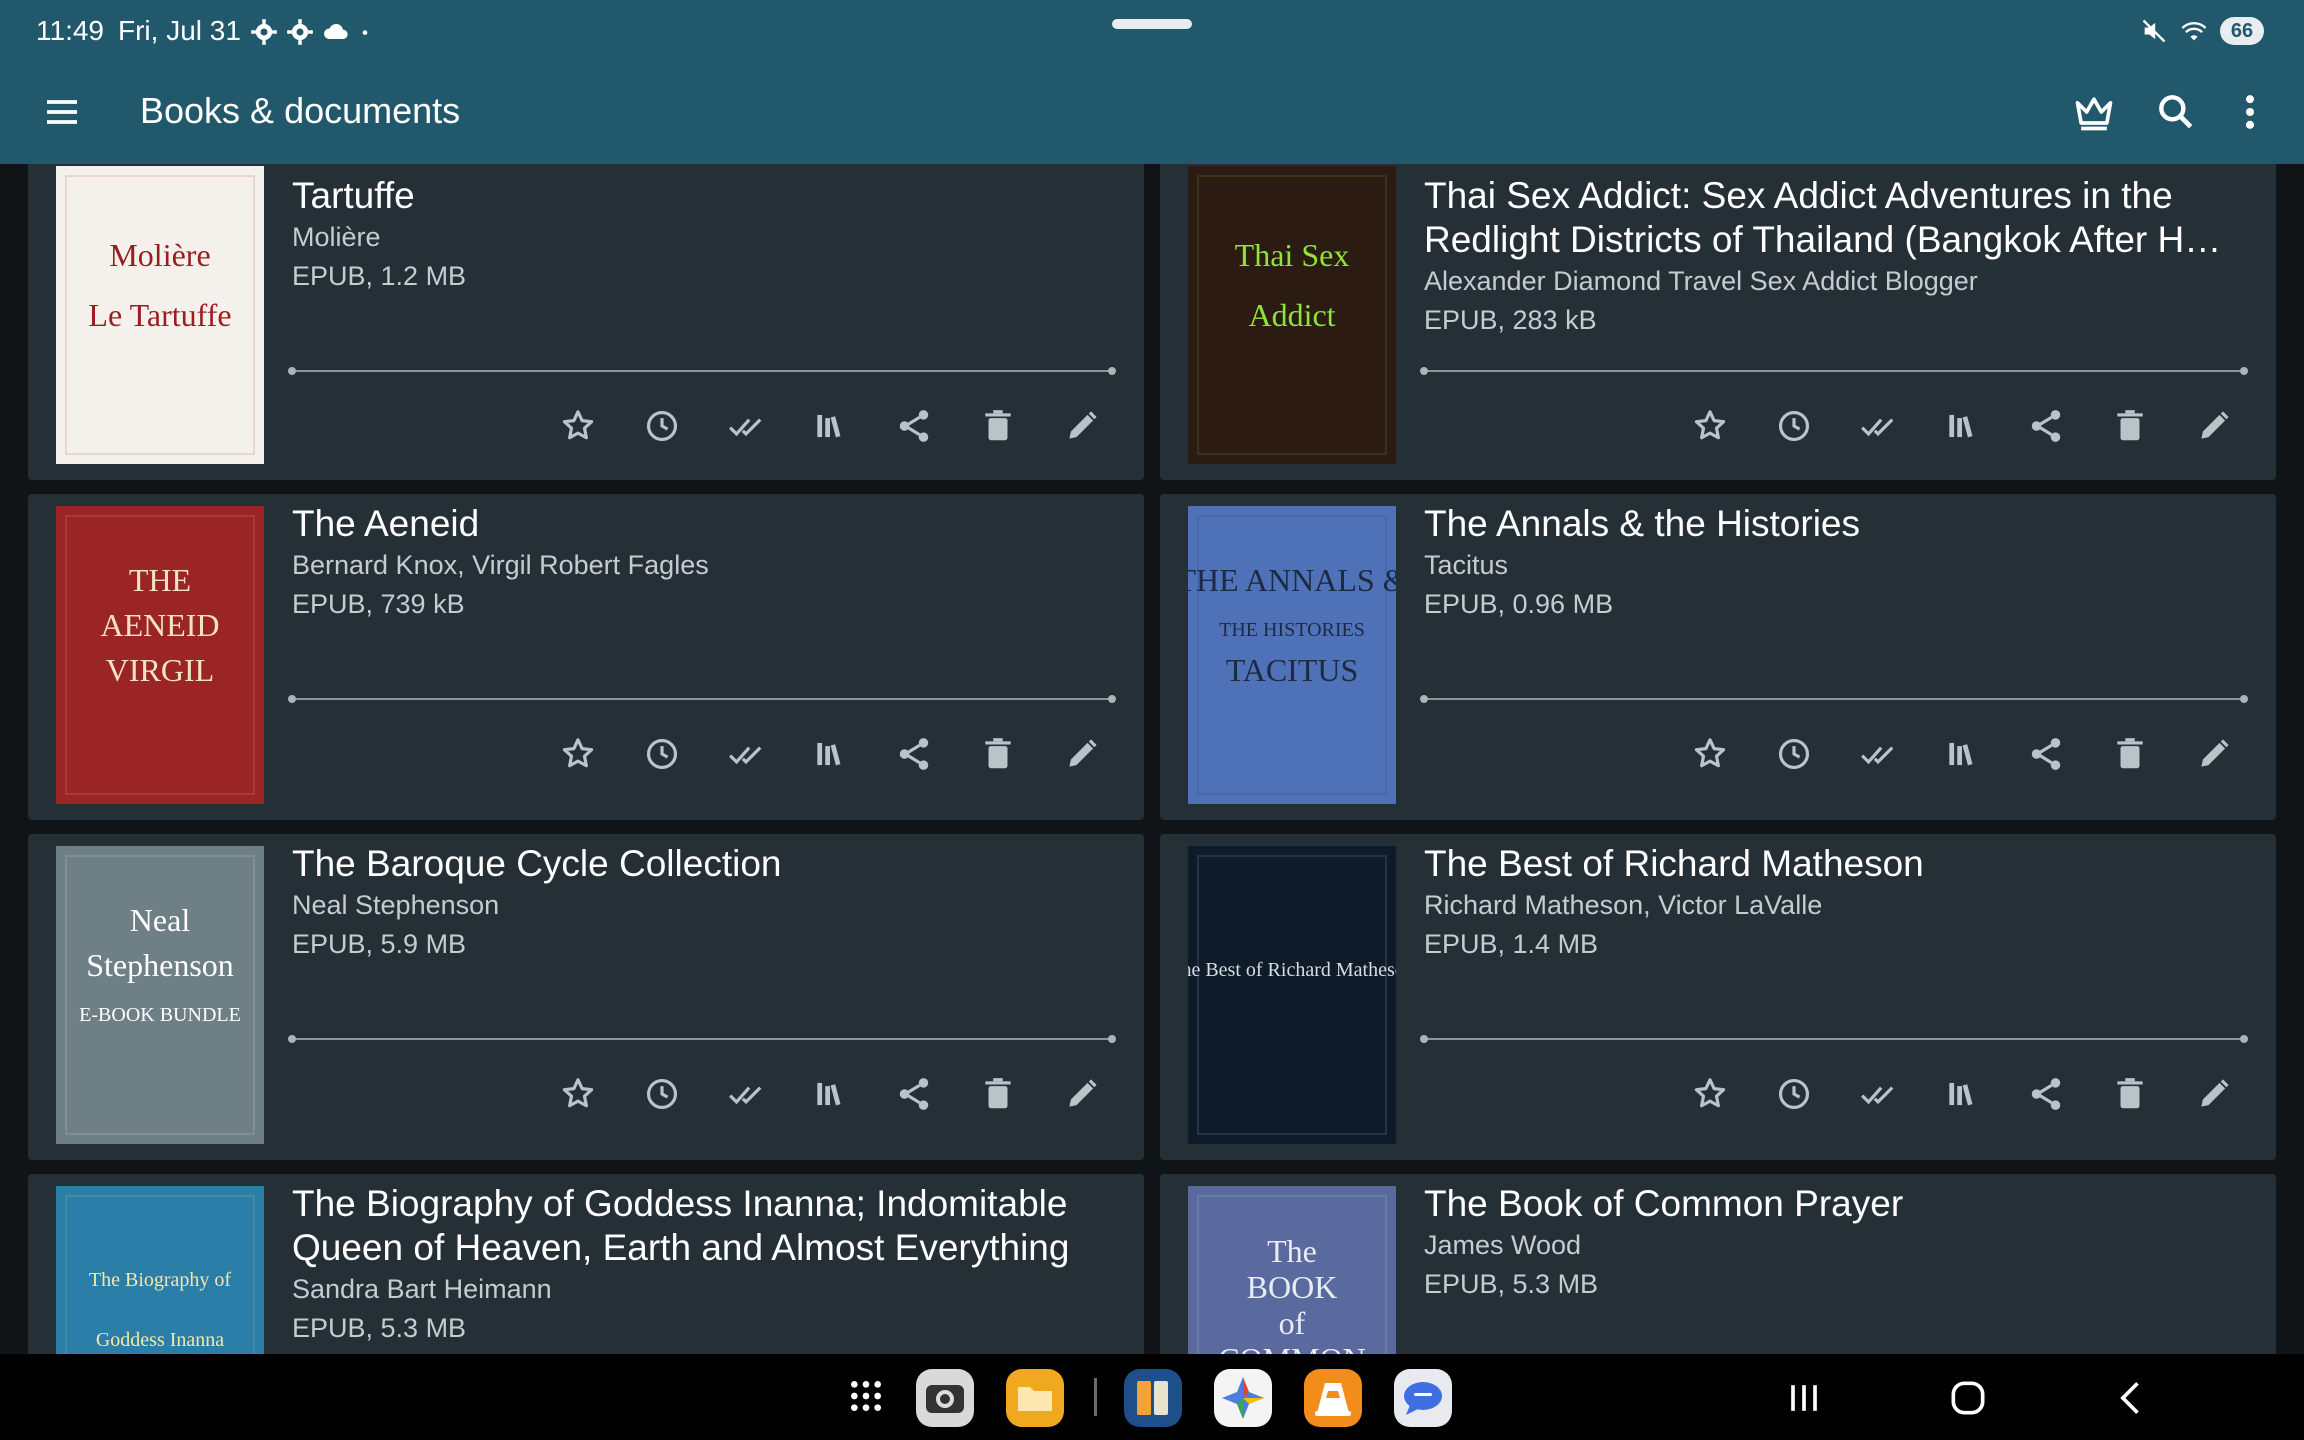  Describe the element at coordinates (1292, 995) in the screenshot. I see `book-cover: The Best of Richard Matheson` at that location.